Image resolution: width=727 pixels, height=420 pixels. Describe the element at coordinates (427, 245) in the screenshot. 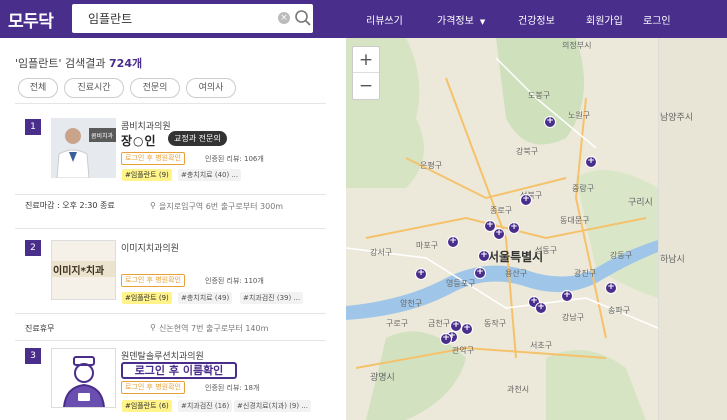

I see `map-label: 마포구` at that location.